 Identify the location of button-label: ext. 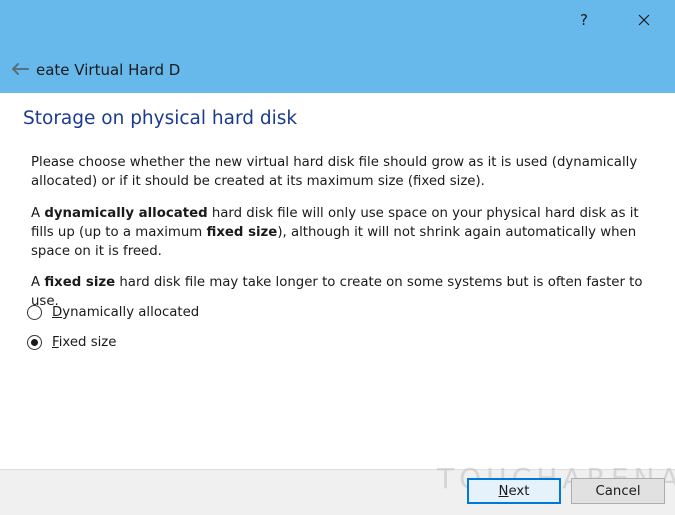
(519, 491).